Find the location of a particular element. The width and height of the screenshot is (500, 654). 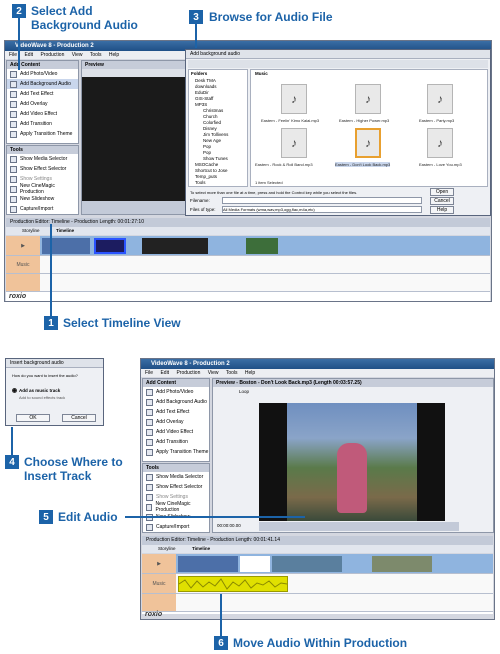

folder-item: downloads is located at coordinates (206, 86).